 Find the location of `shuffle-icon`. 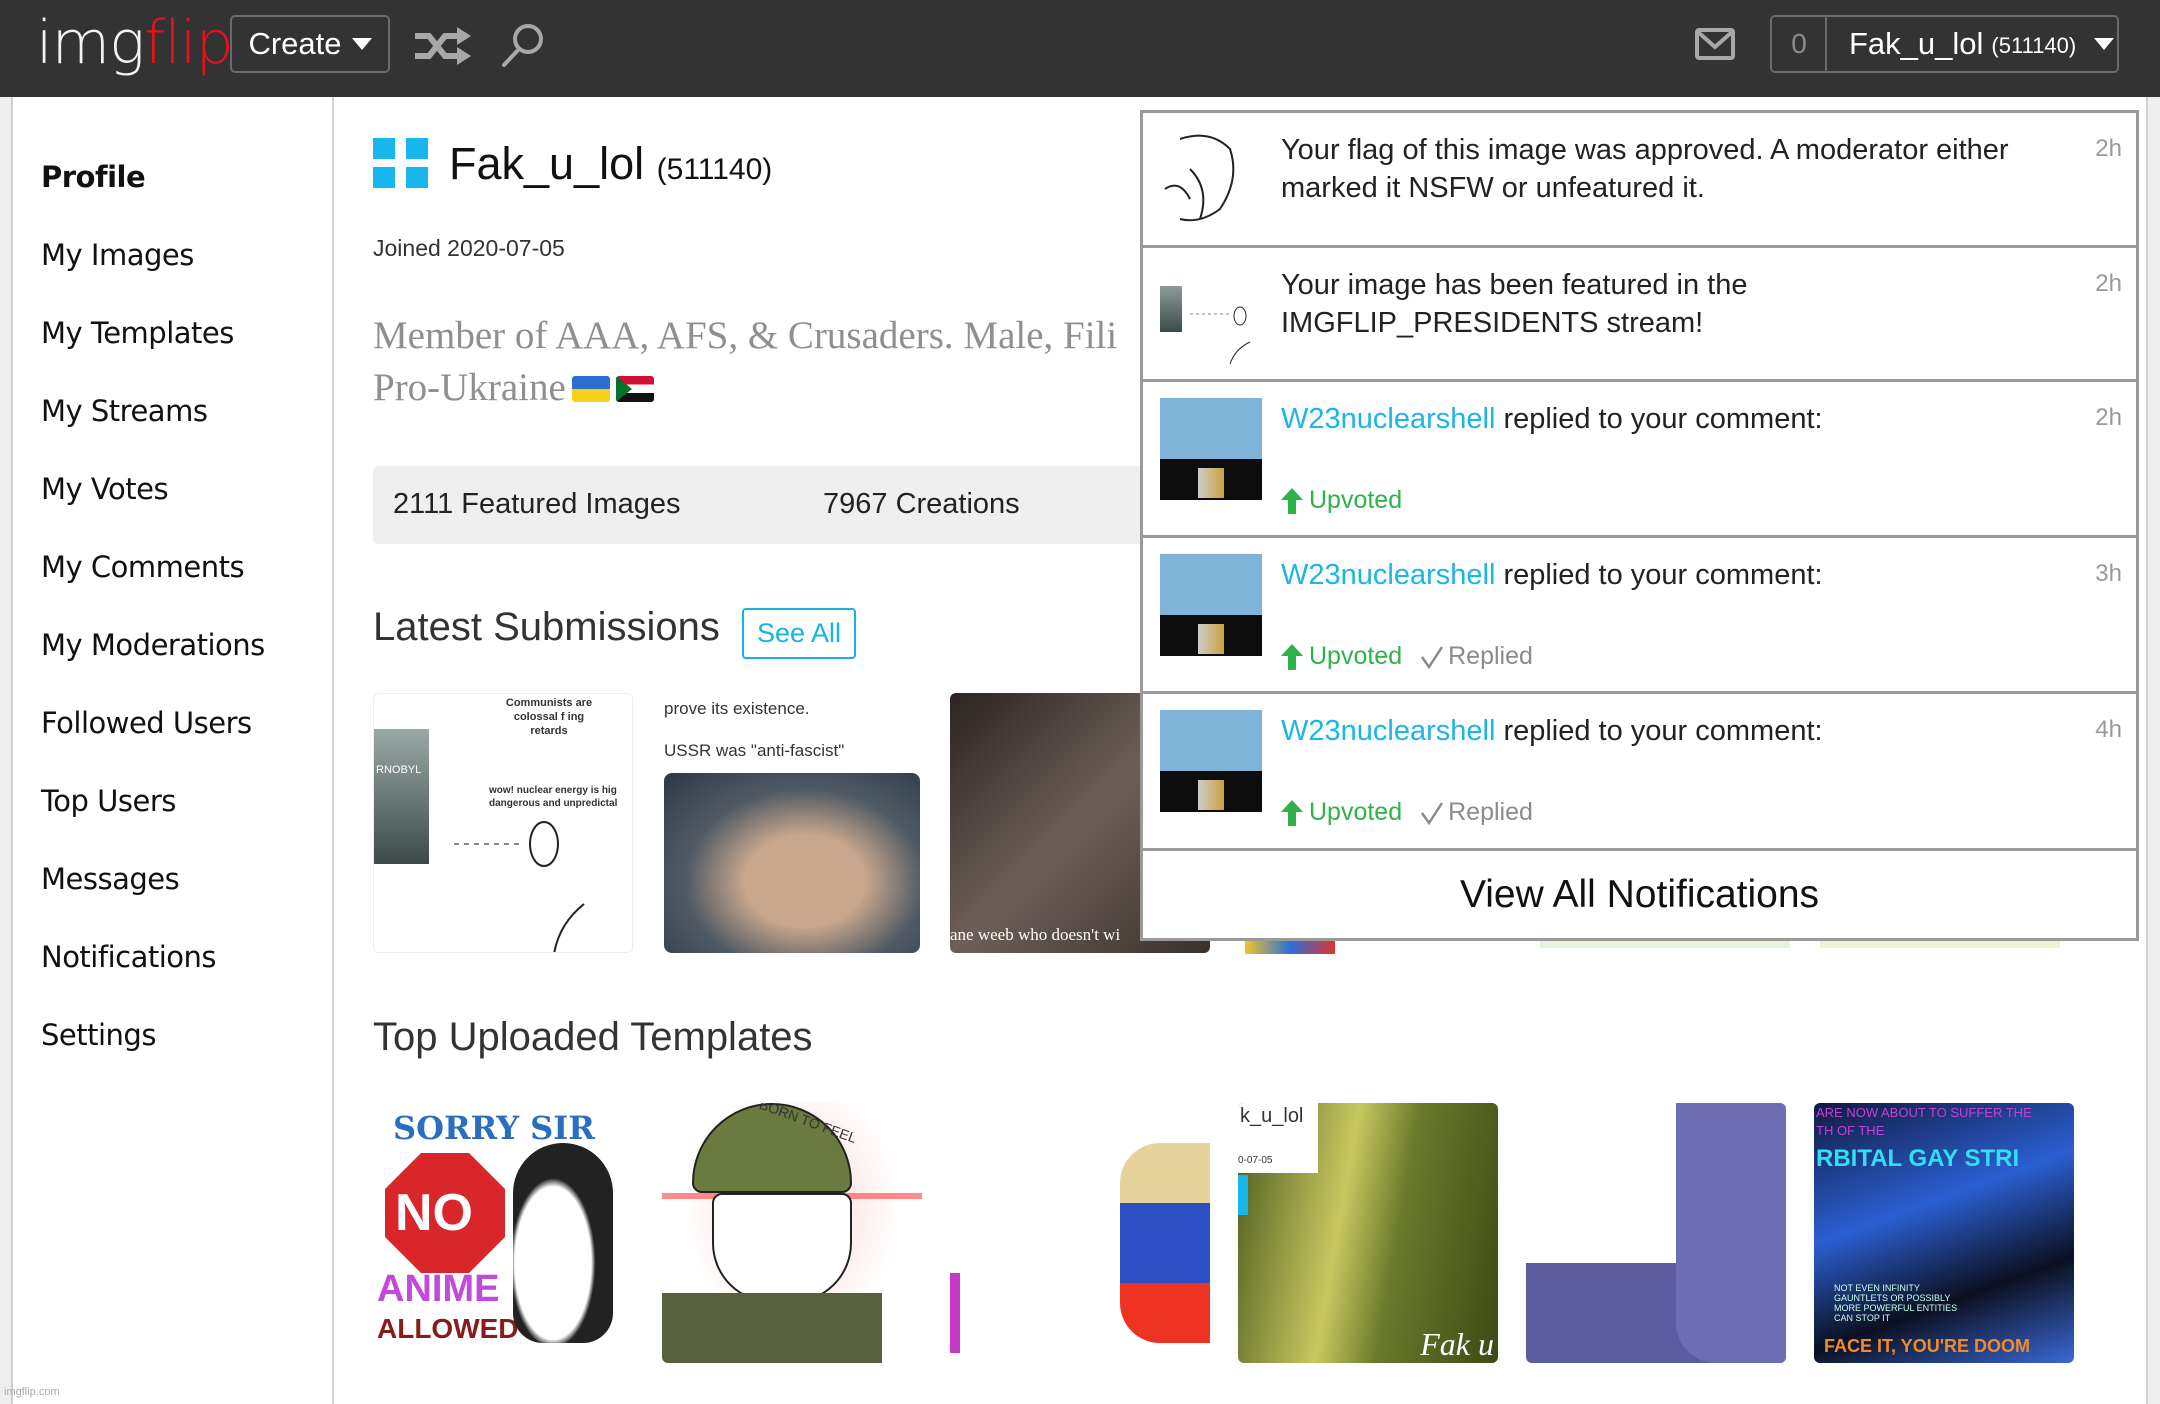

shuffle-icon is located at coordinates (443, 46).